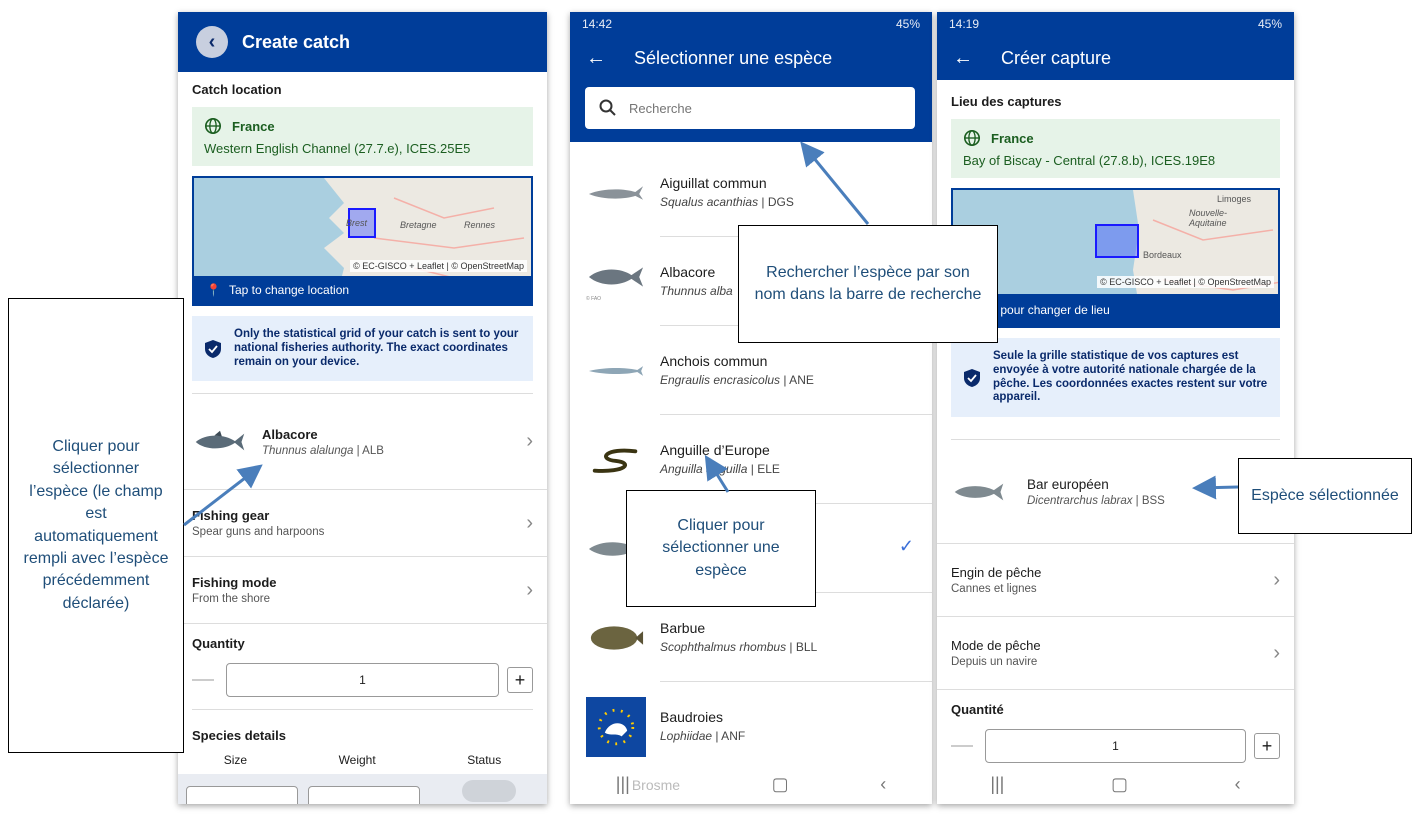 Image resolution: width=1418 pixels, height=820 pixels. I want to click on species-scientific: Anguilla anguilla, so click(704, 469).